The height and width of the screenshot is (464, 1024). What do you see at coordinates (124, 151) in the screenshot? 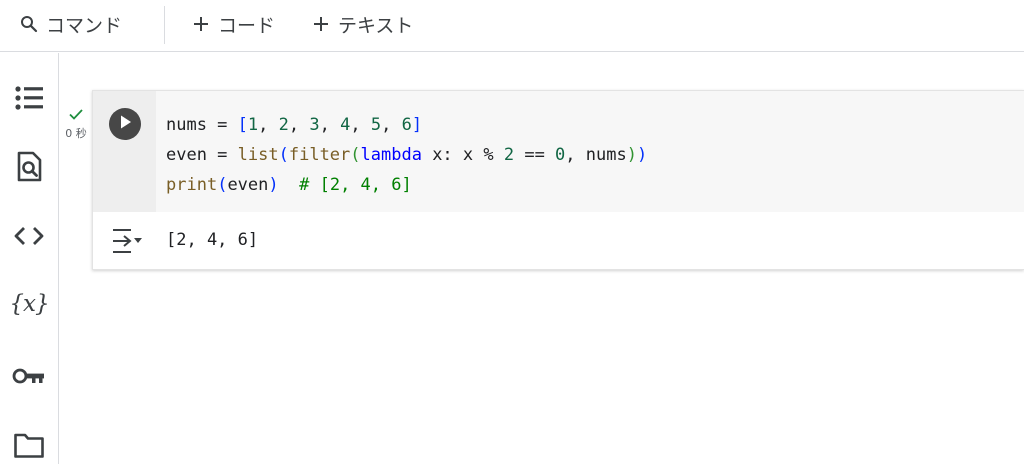
I see `cell-gutter` at bounding box center [124, 151].